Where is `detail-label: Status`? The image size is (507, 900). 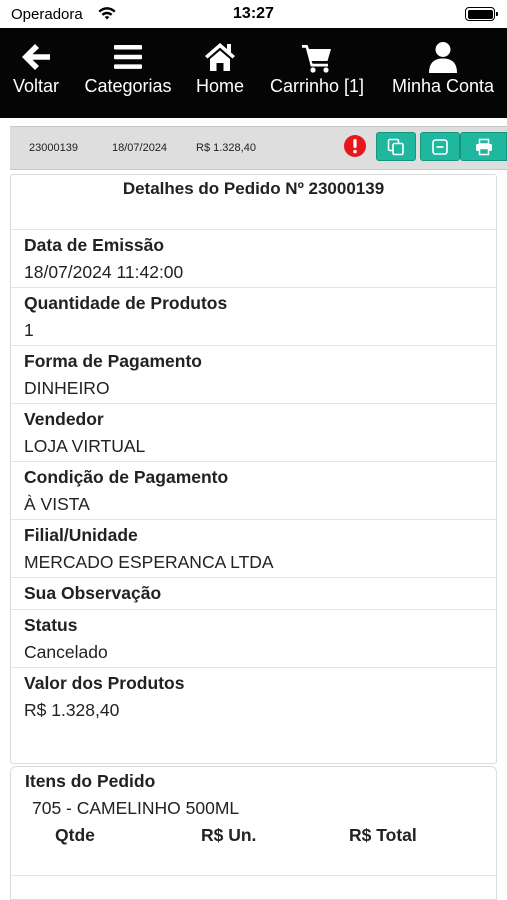
detail-label: Status is located at coordinates (51, 625).